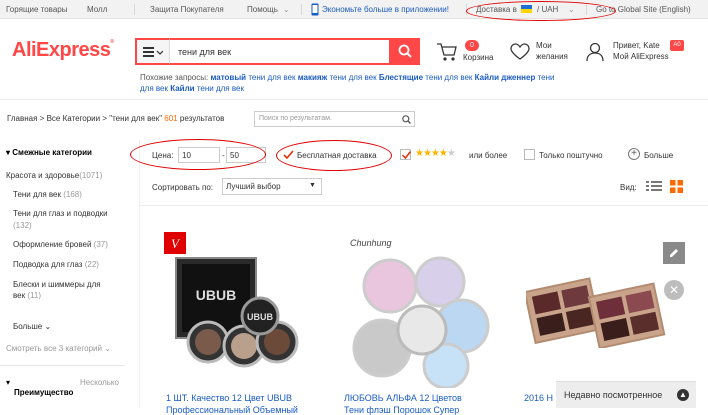 The height and width of the screenshot is (415, 708). What do you see at coordinates (8, 382) in the screenshot?
I see `collapse-icon: ▾` at bounding box center [8, 382].